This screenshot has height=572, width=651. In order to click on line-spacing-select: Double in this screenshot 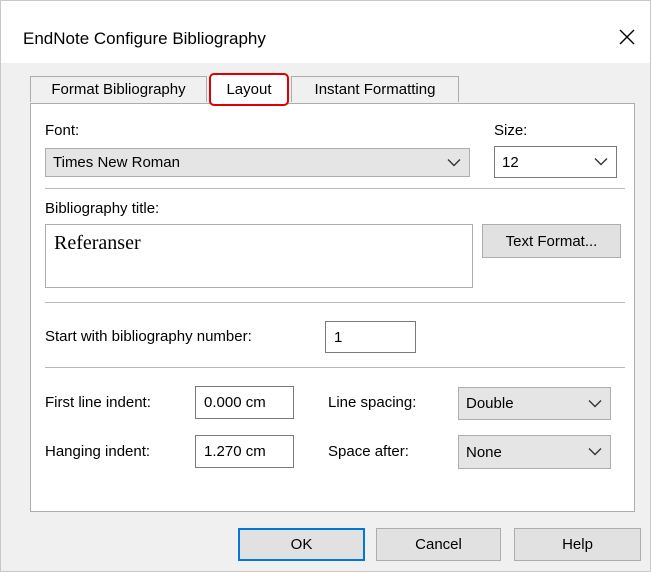, I will do `click(534, 403)`.